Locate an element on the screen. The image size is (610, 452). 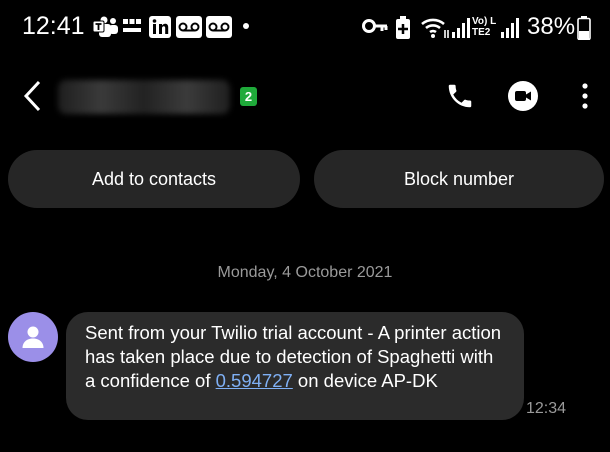
status-time: 12:41 is located at coordinates (53, 26).